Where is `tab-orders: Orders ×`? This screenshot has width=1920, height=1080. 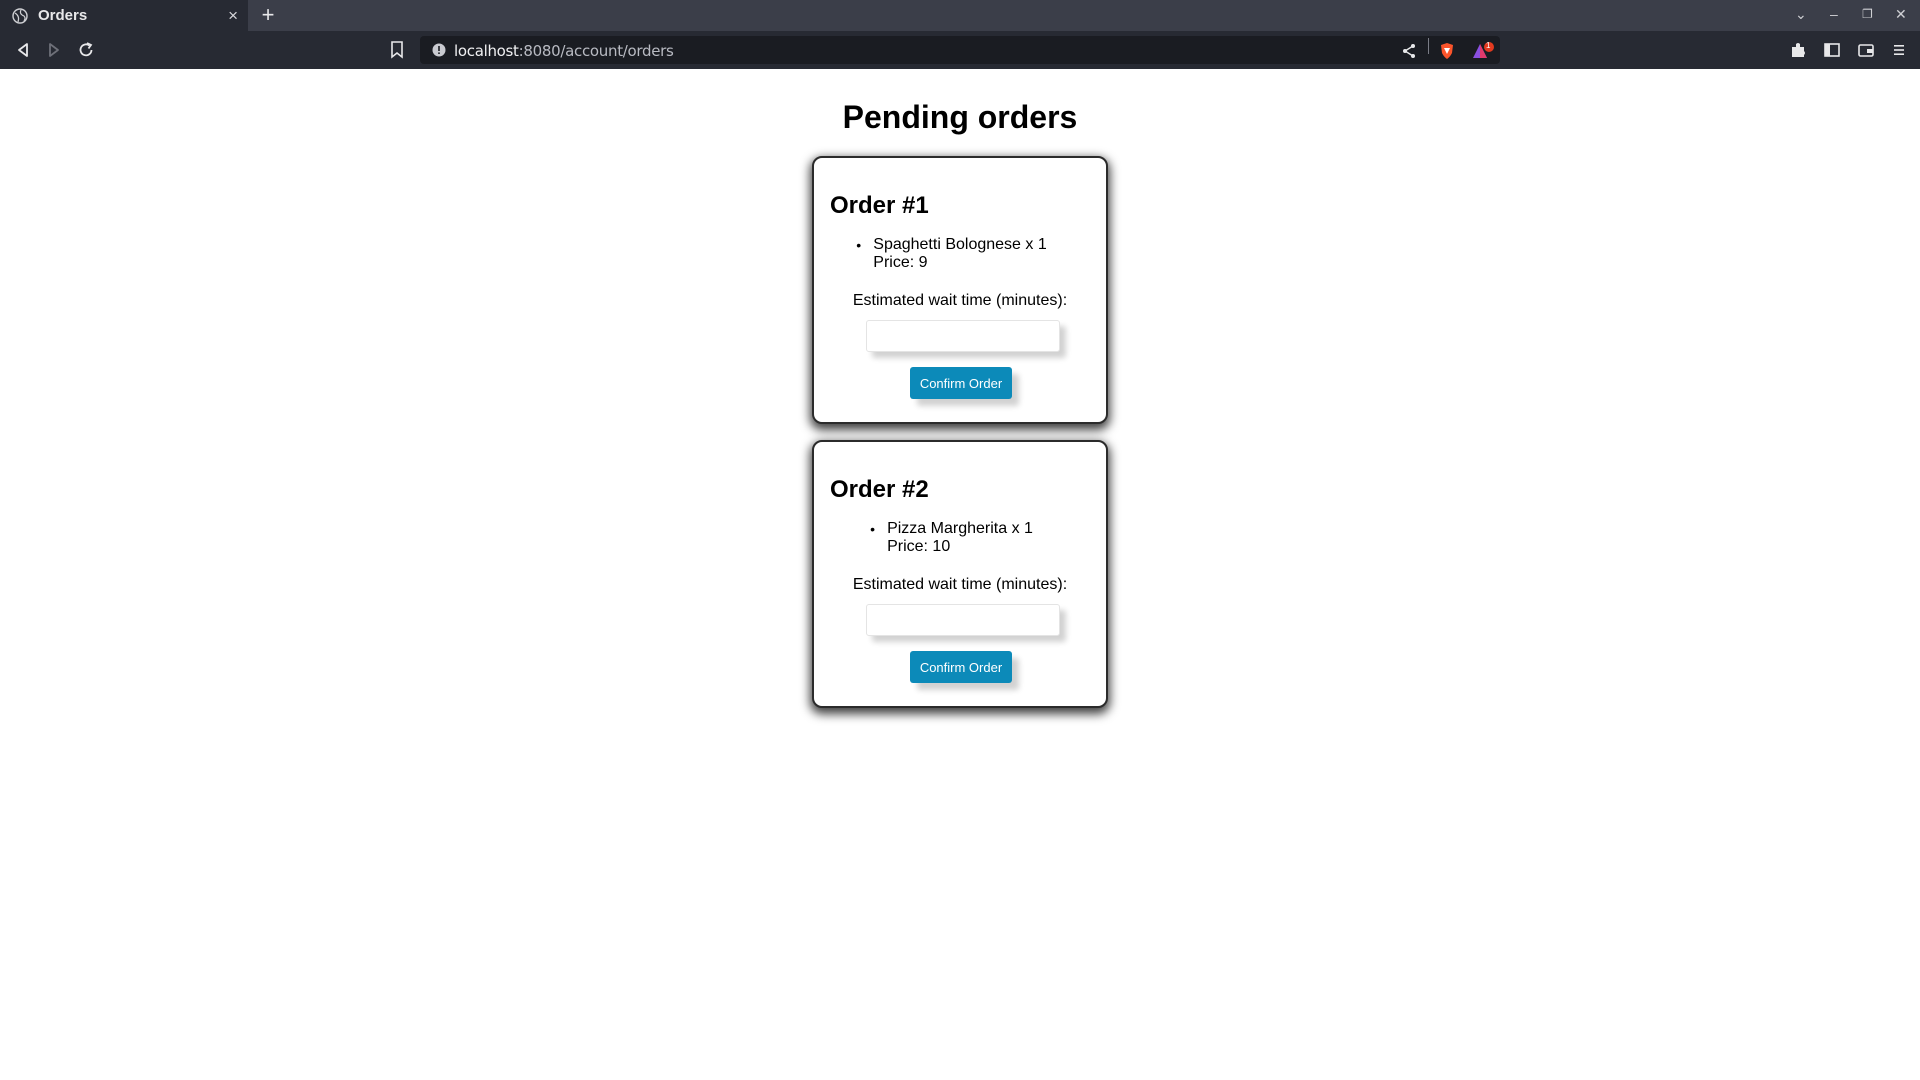 tab-orders: Orders × is located at coordinates (124, 15).